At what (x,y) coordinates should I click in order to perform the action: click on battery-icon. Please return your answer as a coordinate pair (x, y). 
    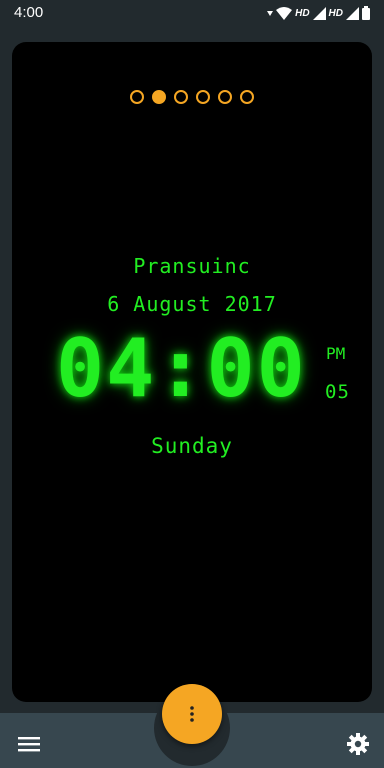
    Looking at the image, I should click on (366, 13).